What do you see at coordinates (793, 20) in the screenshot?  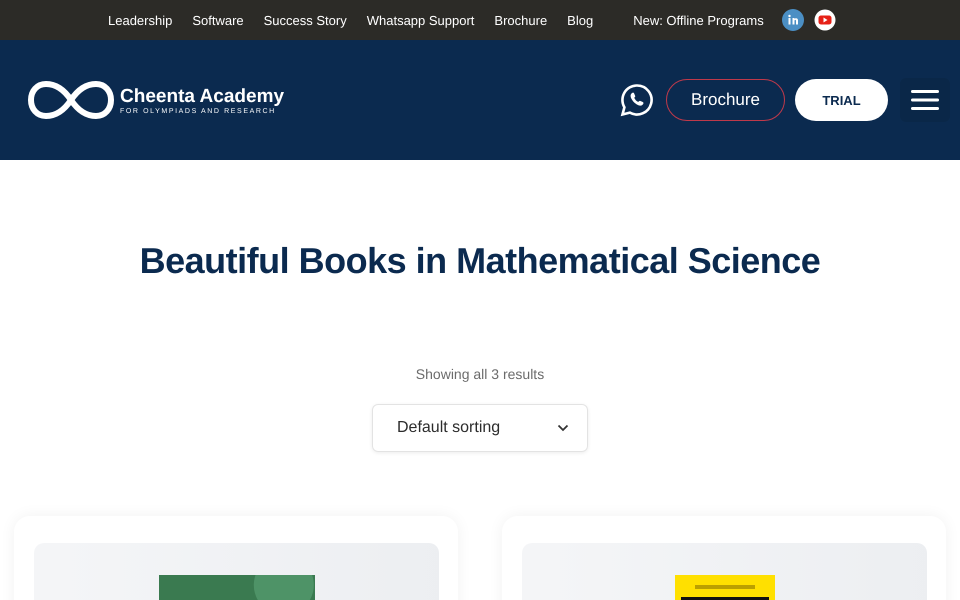 I see `linkedin-icon` at bounding box center [793, 20].